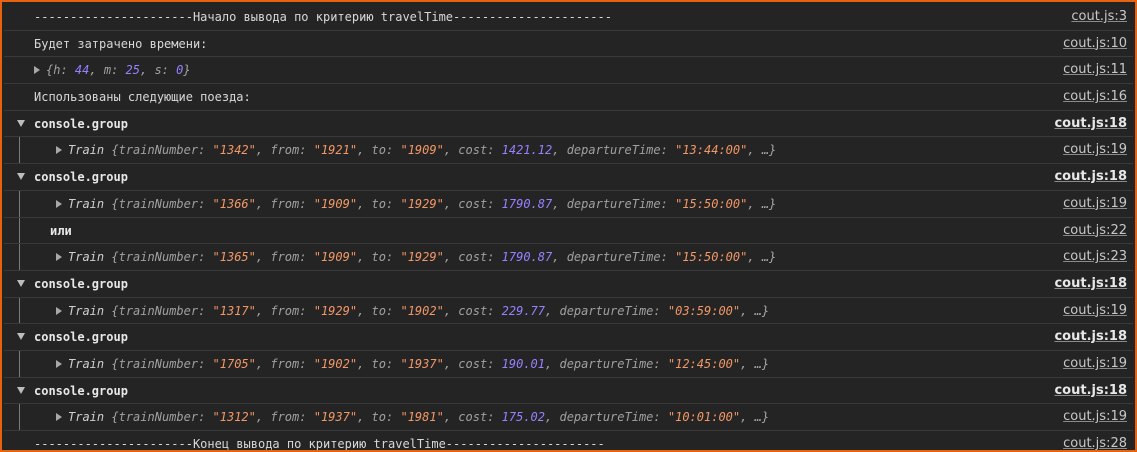 The width and height of the screenshot is (1137, 452). I want to click on log-message: Будет затрачено времени:, so click(121, 43).